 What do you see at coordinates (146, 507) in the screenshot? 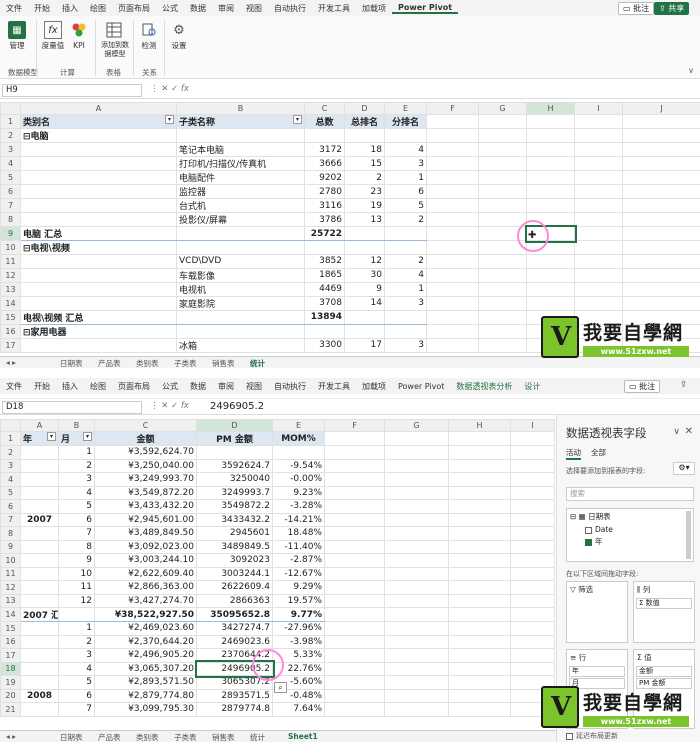
I see `cell-amount: ¥3,433,432.20` at bounding box center [146, 507].